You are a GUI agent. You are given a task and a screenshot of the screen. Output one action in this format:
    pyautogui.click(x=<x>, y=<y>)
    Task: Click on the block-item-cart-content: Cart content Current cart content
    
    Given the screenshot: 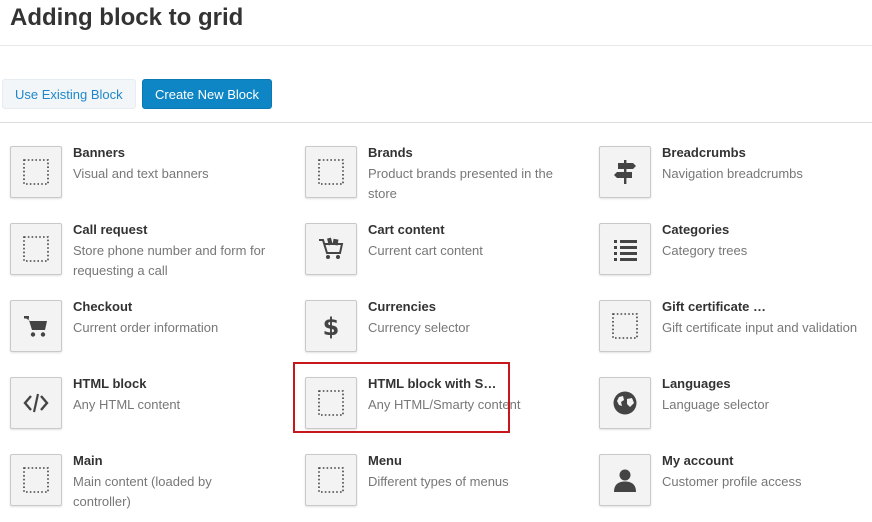 What is the action you would take?
    pyautogui.click(x=445, y=256)
    